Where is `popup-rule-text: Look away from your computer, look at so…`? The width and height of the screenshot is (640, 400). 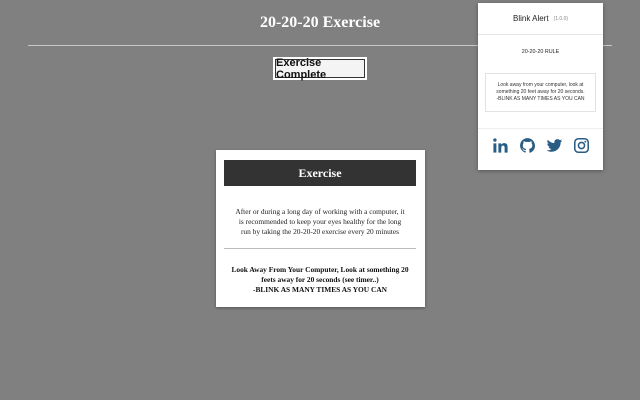 popup-rule-text: Look away from your computer, look at so… is located at coordinates (541, 92).